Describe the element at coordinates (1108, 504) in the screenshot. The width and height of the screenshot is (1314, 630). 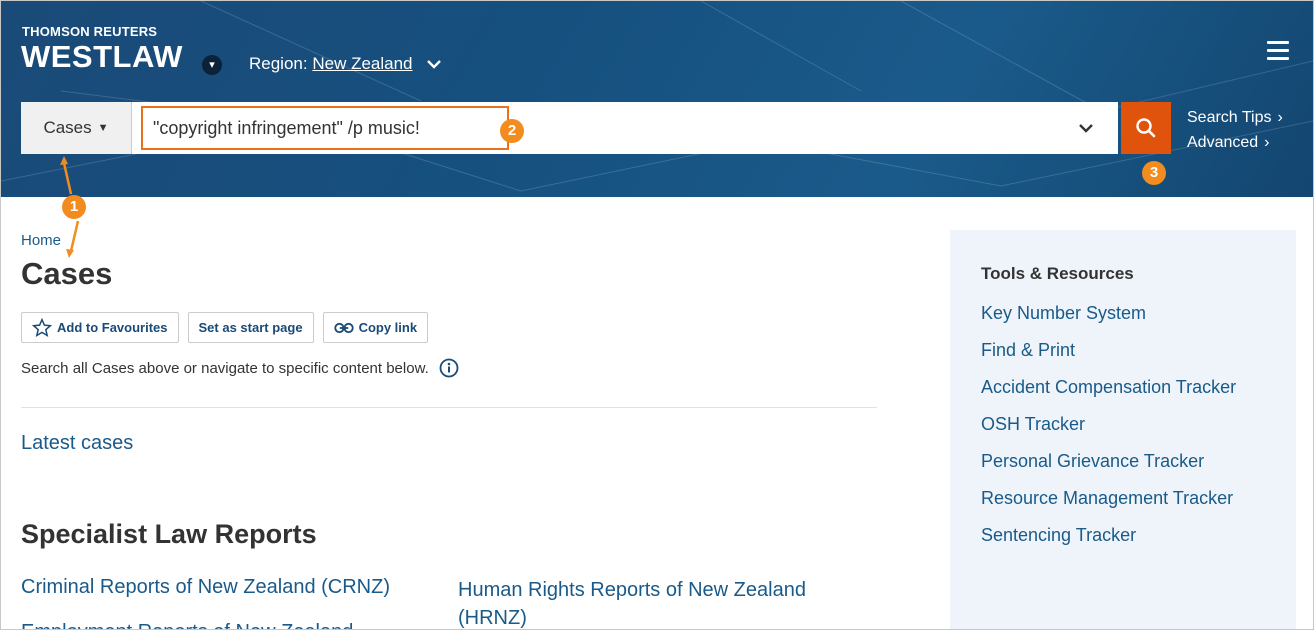
I see `tool-link-resource-management: Resource Management Tracker` at that location.